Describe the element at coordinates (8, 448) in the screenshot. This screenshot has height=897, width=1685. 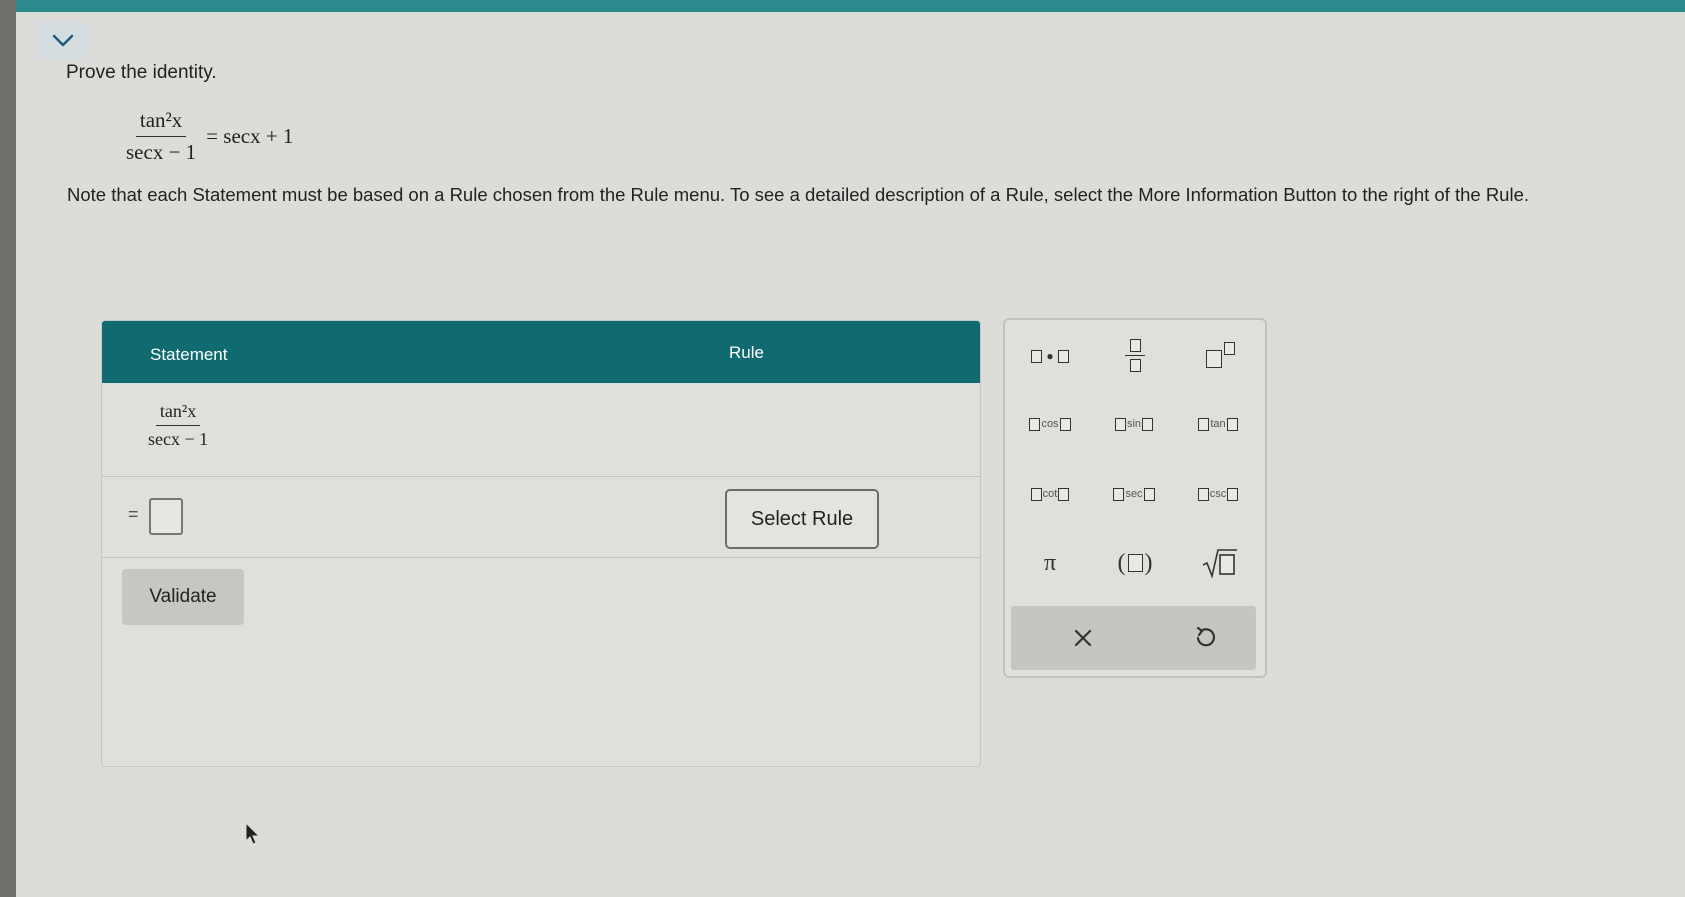
I see `left-edge` at that location.